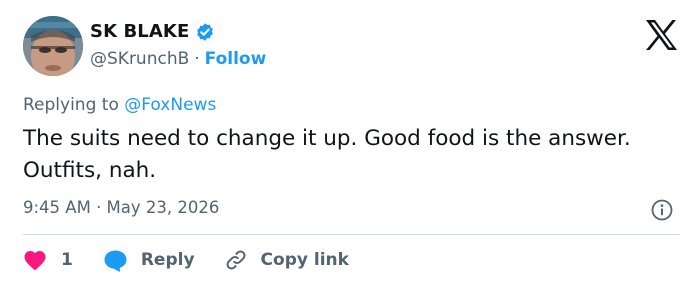 Image resolution: width=700 pixels, height=287 pixels. What do you see at coordinates (661, 35) in the screenshot?
I see `x-logo-icon` at bounding box center [661, 35].